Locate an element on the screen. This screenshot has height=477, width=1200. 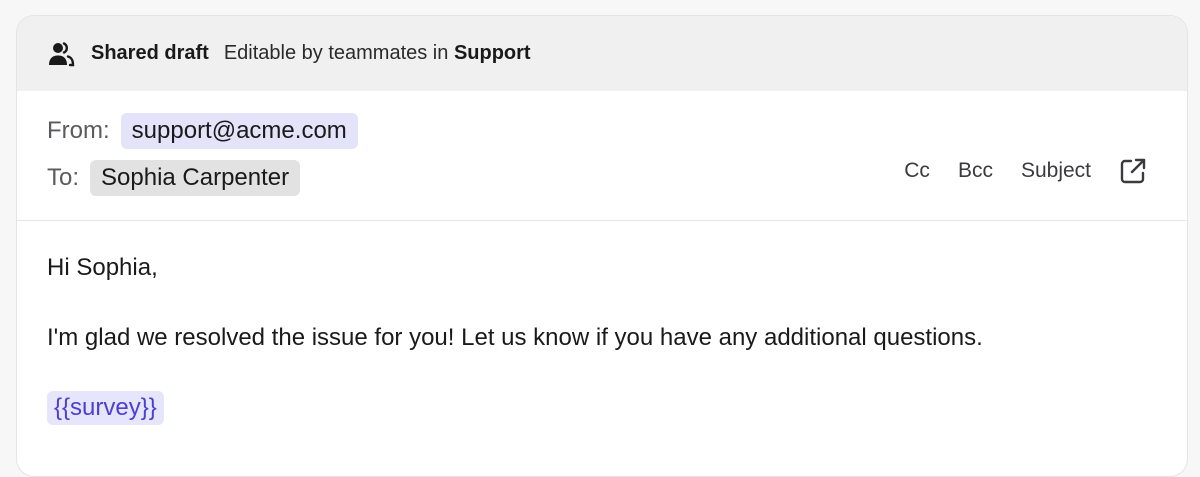
from-label: From: is located at coordinates (78, 130).